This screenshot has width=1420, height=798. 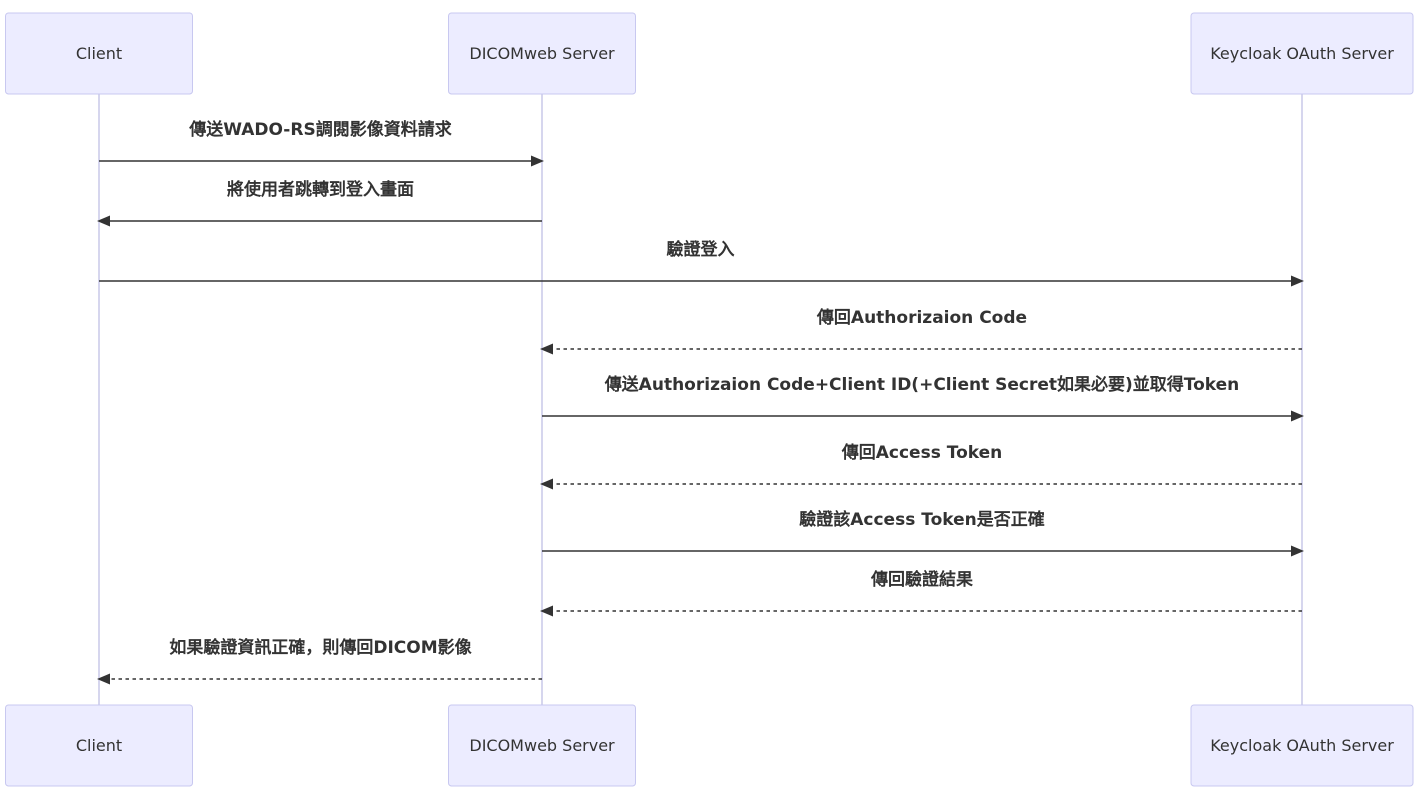 I want to click on actor-dicomweb-bottom: DICOMweb Server, so click(x=542, y=745).